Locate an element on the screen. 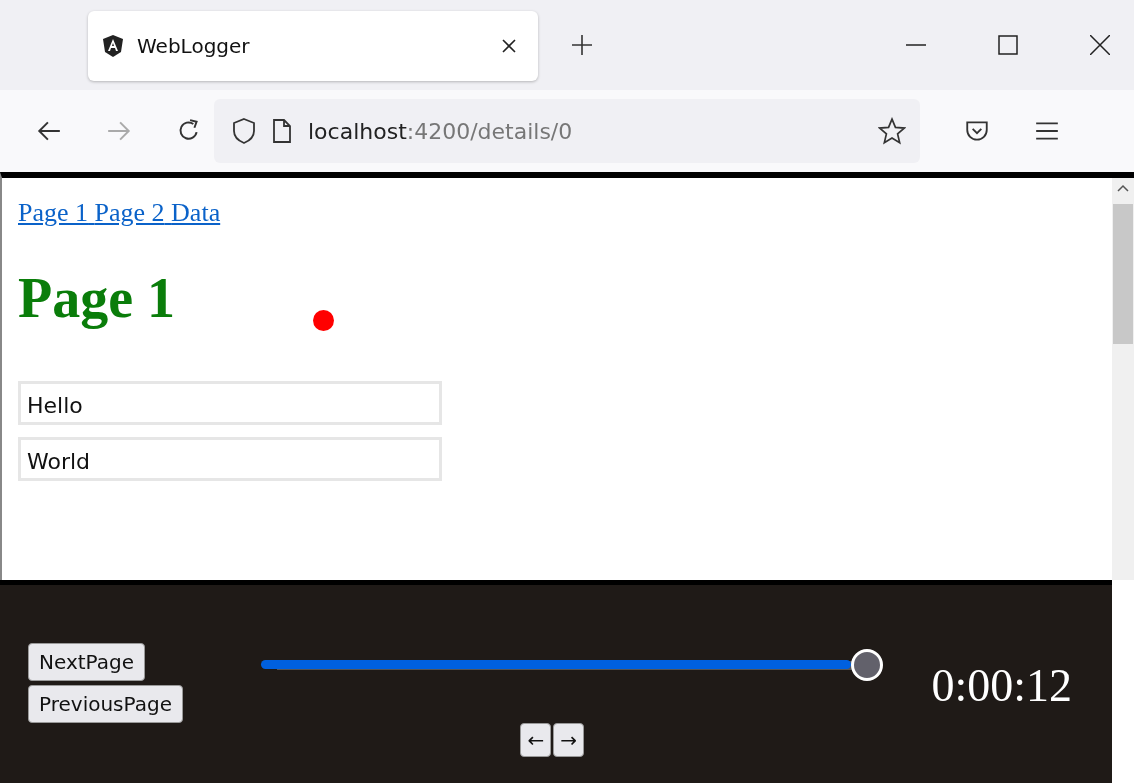  scrollbar is located at coordinates (1123, 379).